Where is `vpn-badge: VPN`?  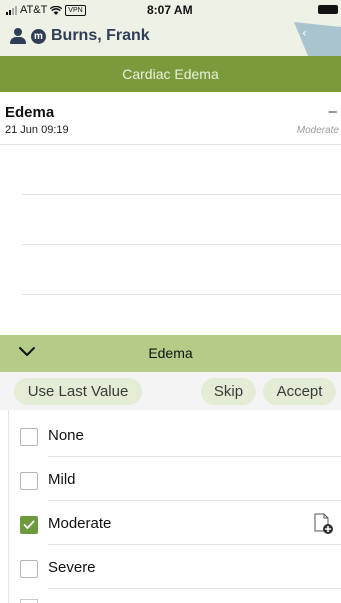 vpn-badge: VPN is located at coordinates (75, 10).